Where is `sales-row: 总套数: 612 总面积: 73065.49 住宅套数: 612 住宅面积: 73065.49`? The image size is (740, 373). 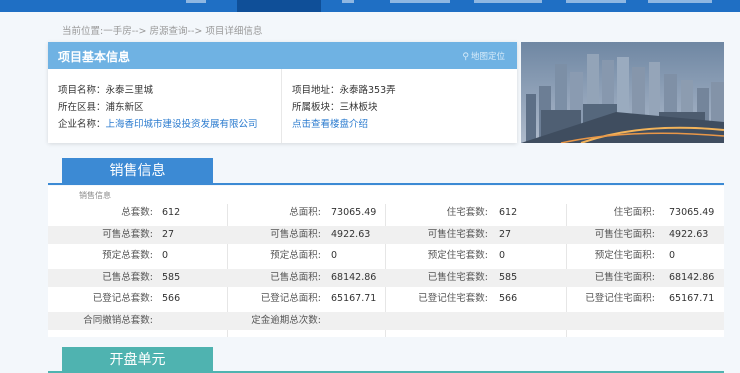 sales-row: 总套数: 612 总面积: 73065.49 住宅套数: 612 住宅面积: 73065.49 is located at coordinates (386, 213).